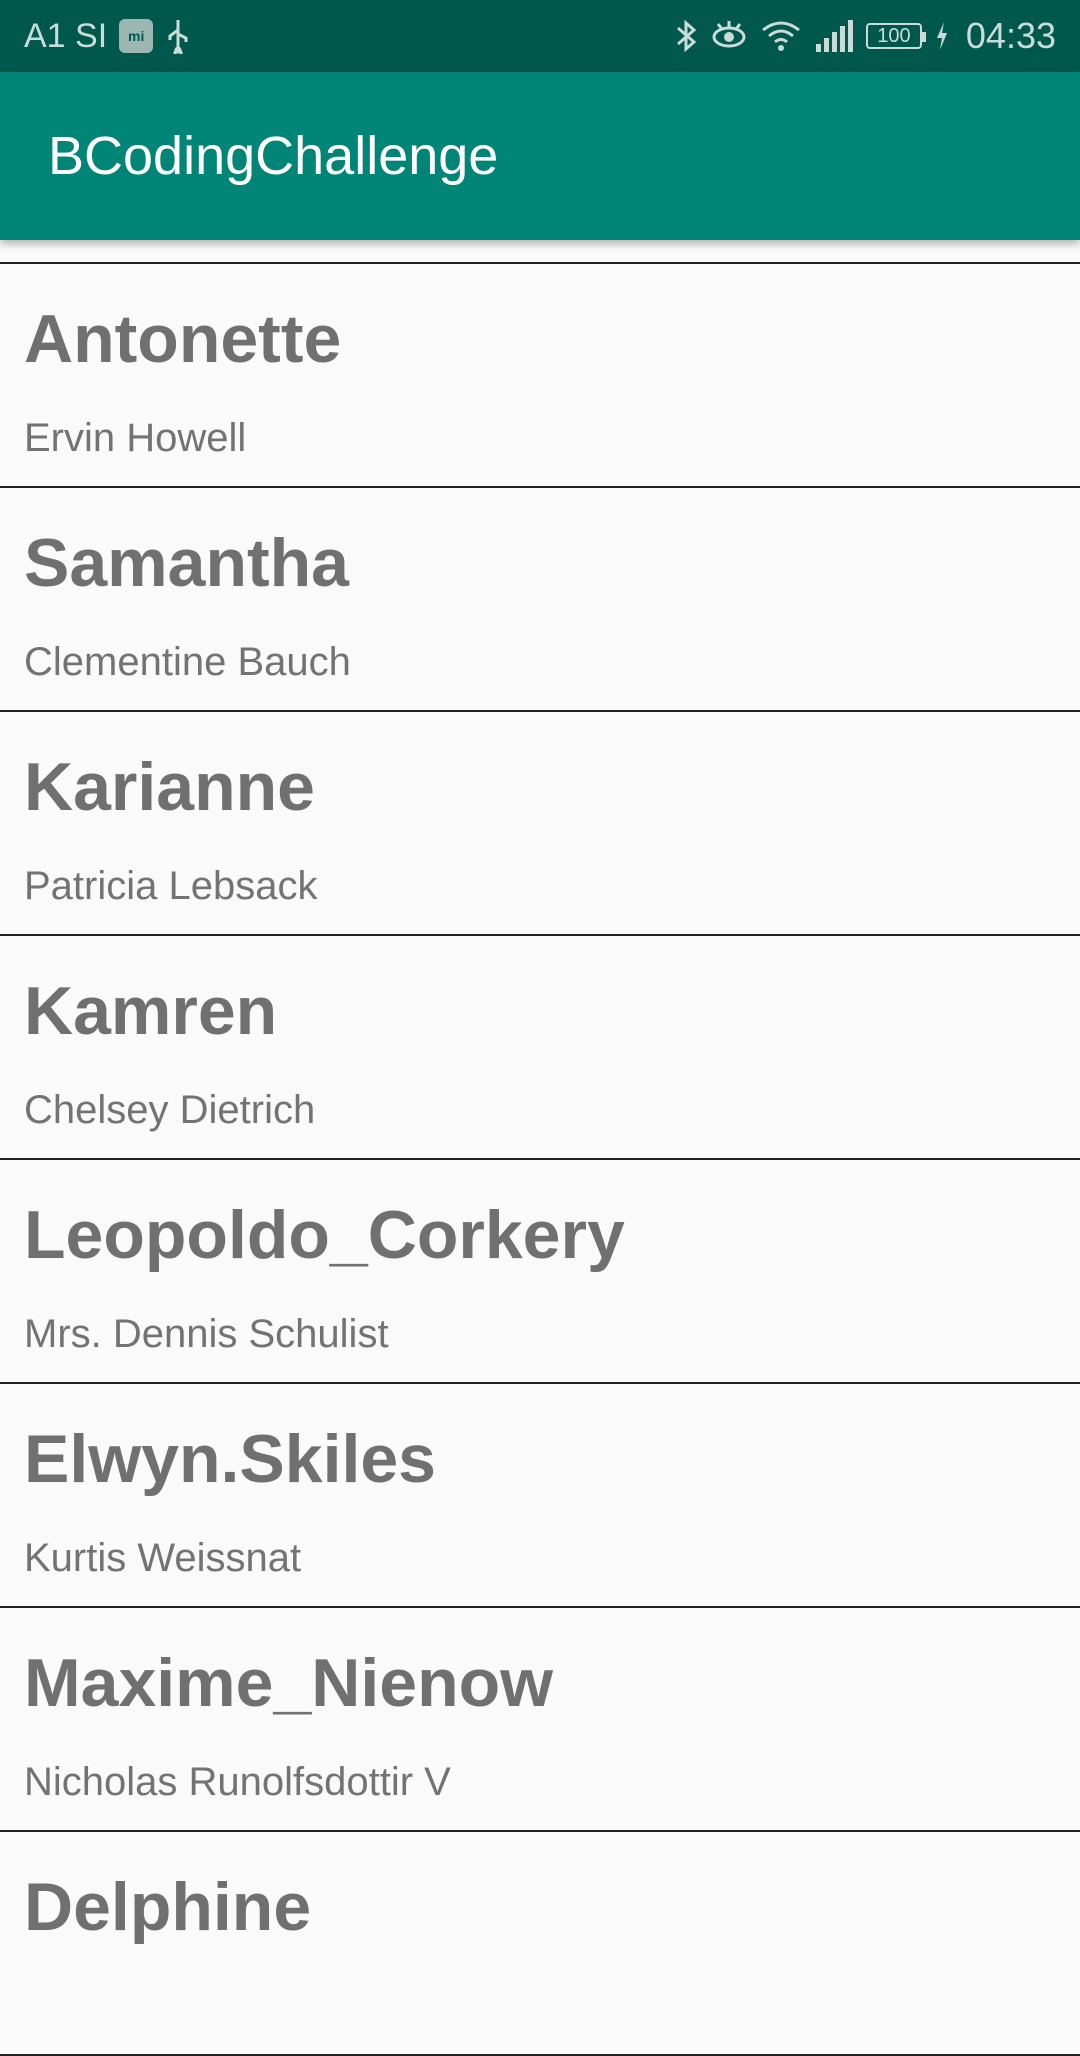 This screenshot has height=2056, width=1080. What do you see at coordinates (178, 36) in the screenshot?
I see `usb-icon` at bounding box center [178, 36].